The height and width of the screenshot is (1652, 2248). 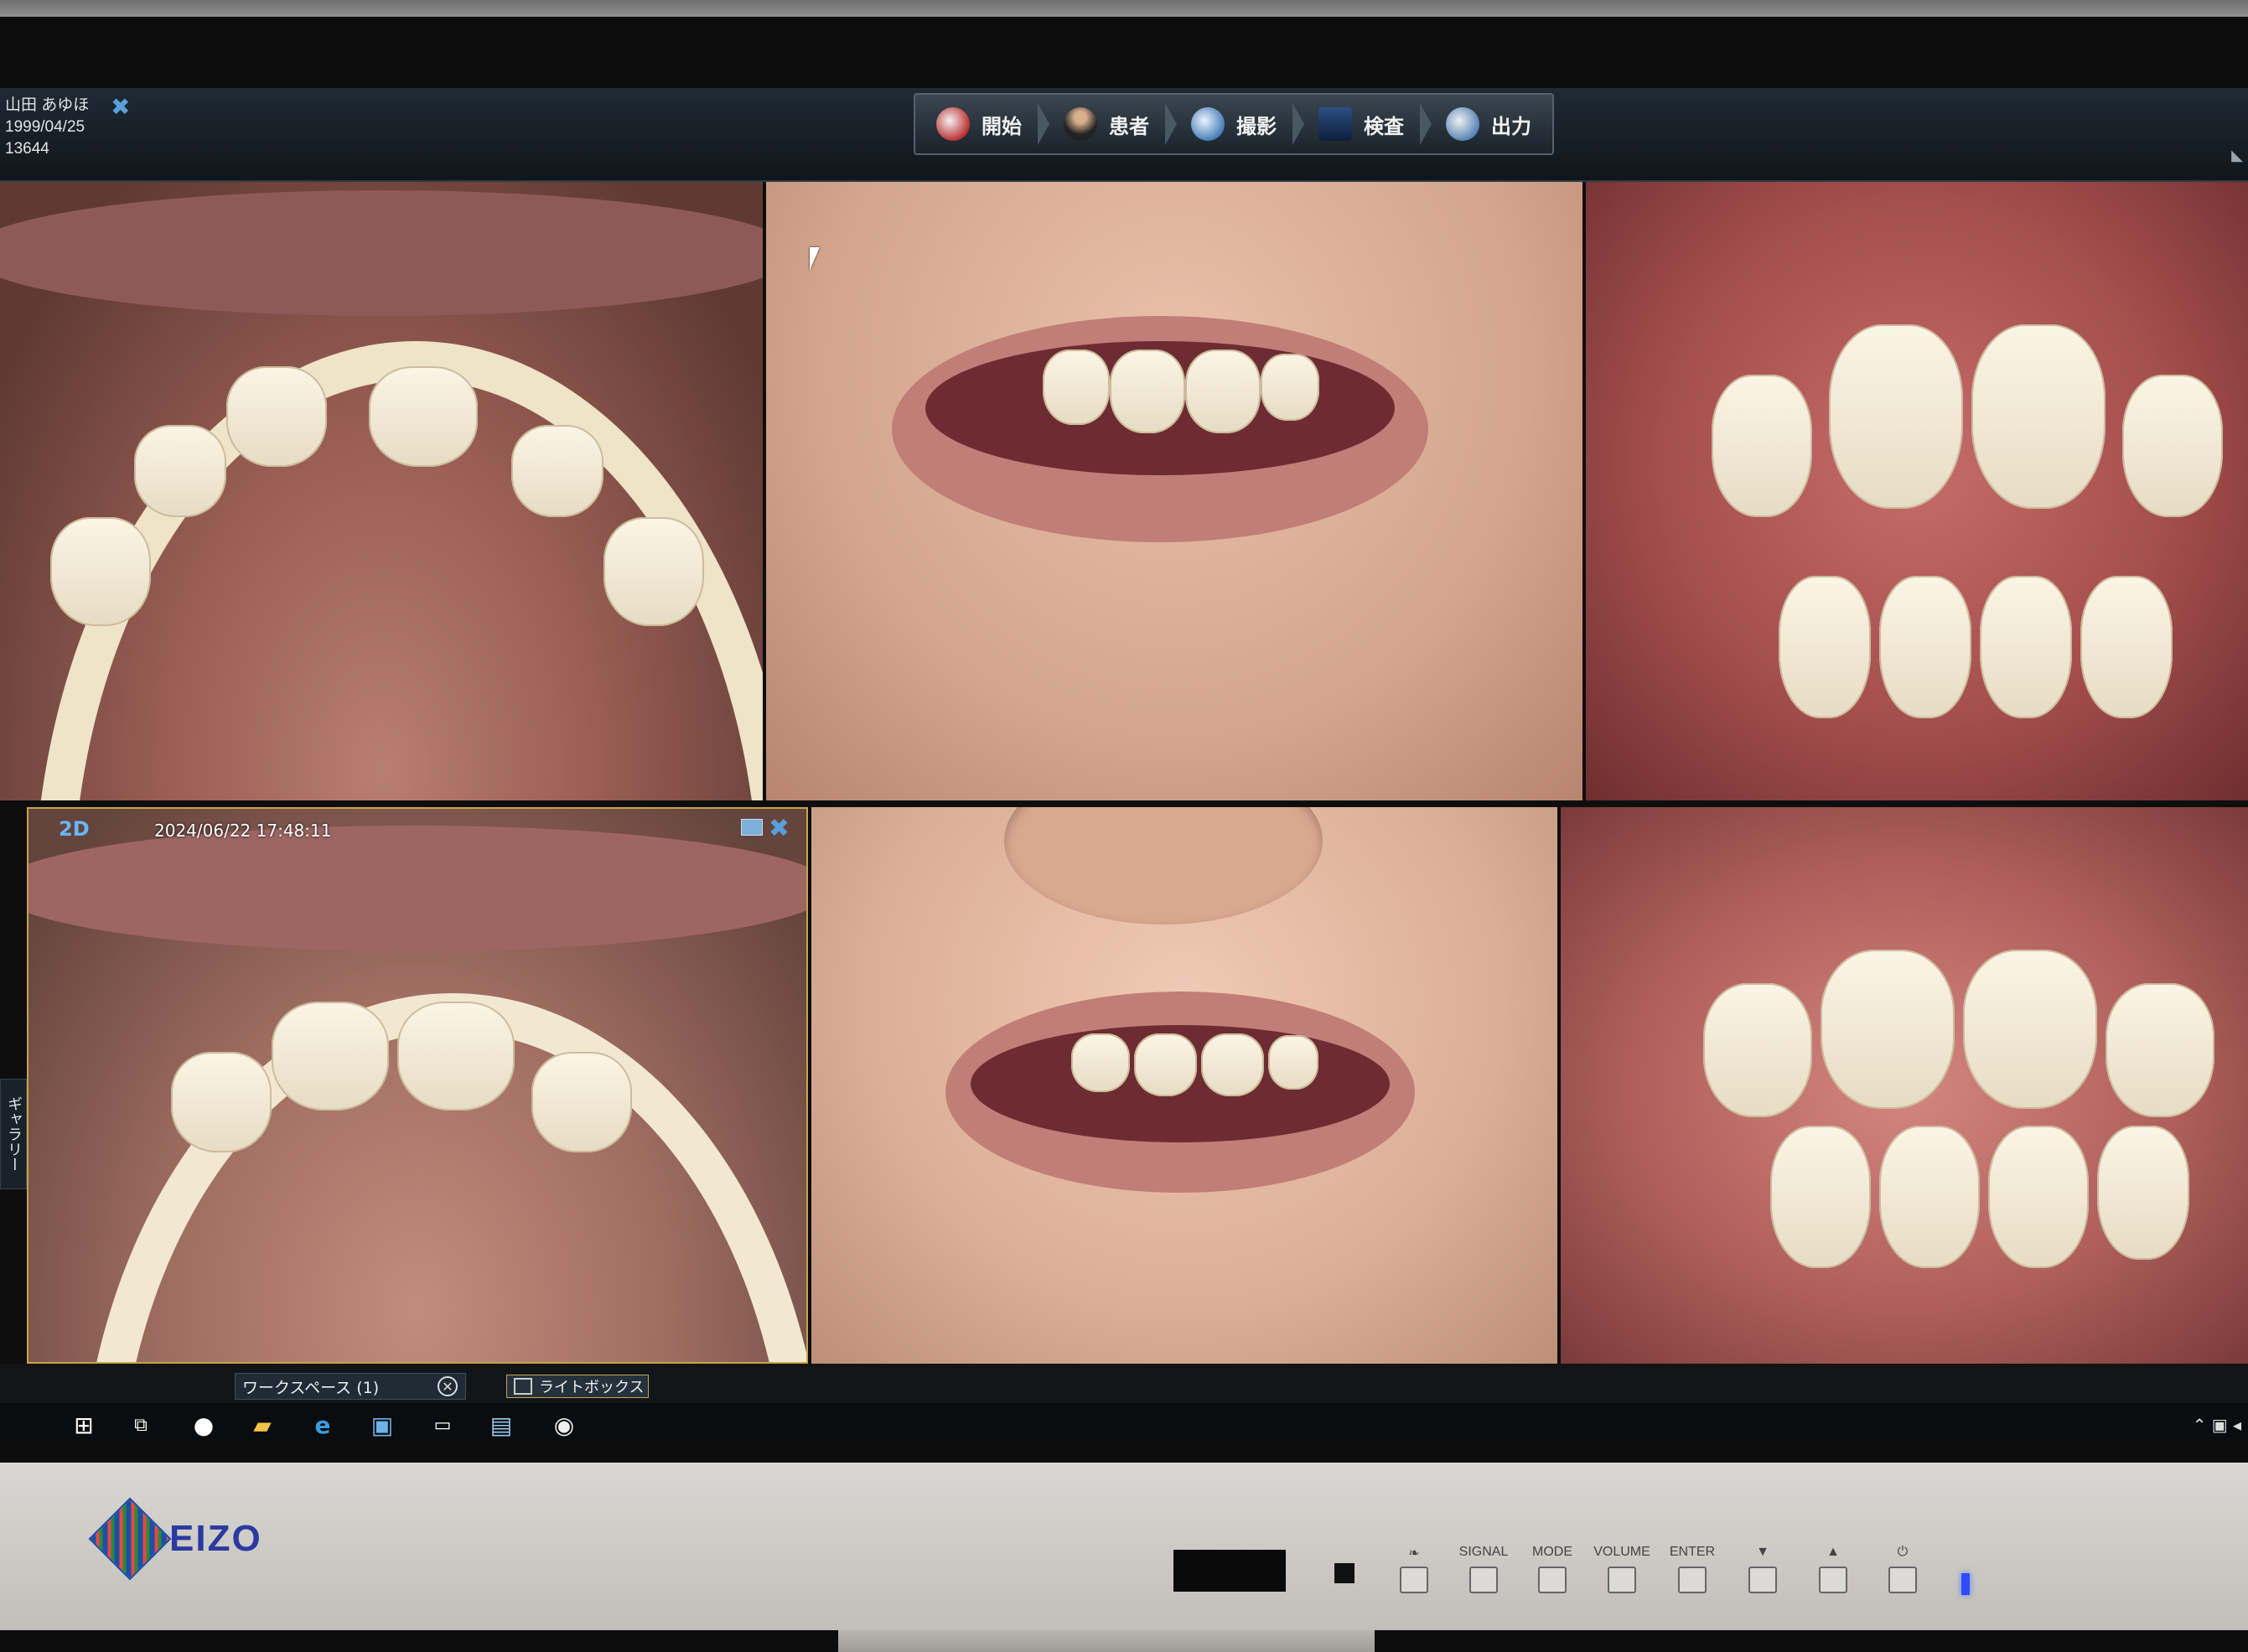 What do you see at coordinates (381, 253) in the screenshot?
I see `upper-lip` at bounding box center [381, 253].